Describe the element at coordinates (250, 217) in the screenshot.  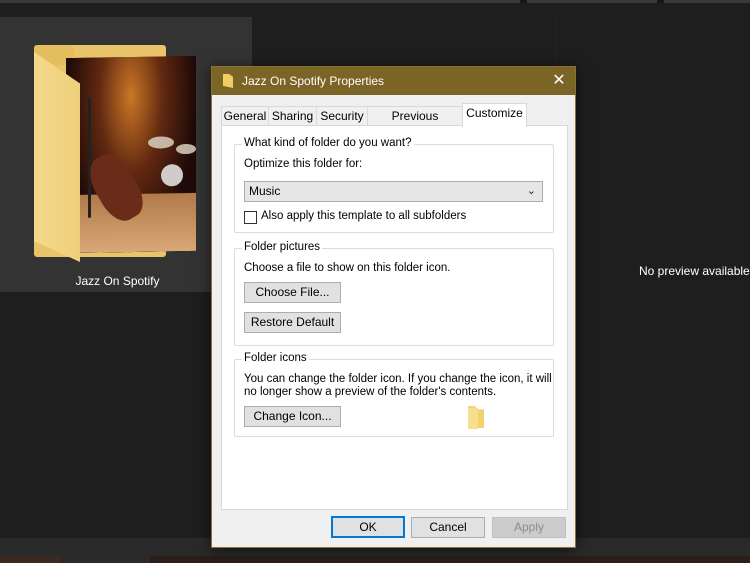
I see `apply-subfolders-checkbox` at that location.